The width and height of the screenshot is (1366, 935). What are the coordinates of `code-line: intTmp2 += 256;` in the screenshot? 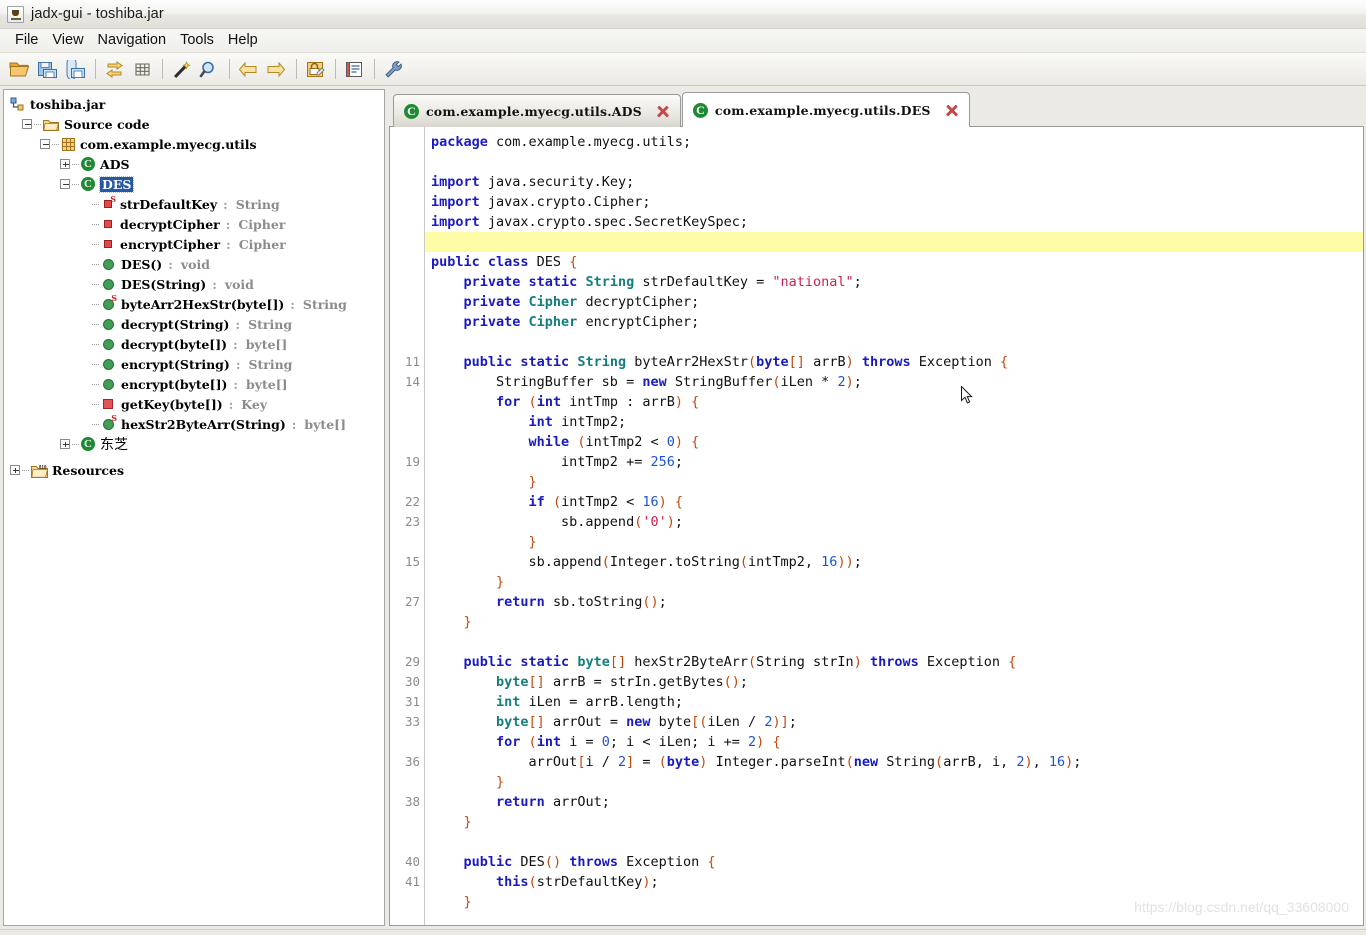 It's located at (894, 462).